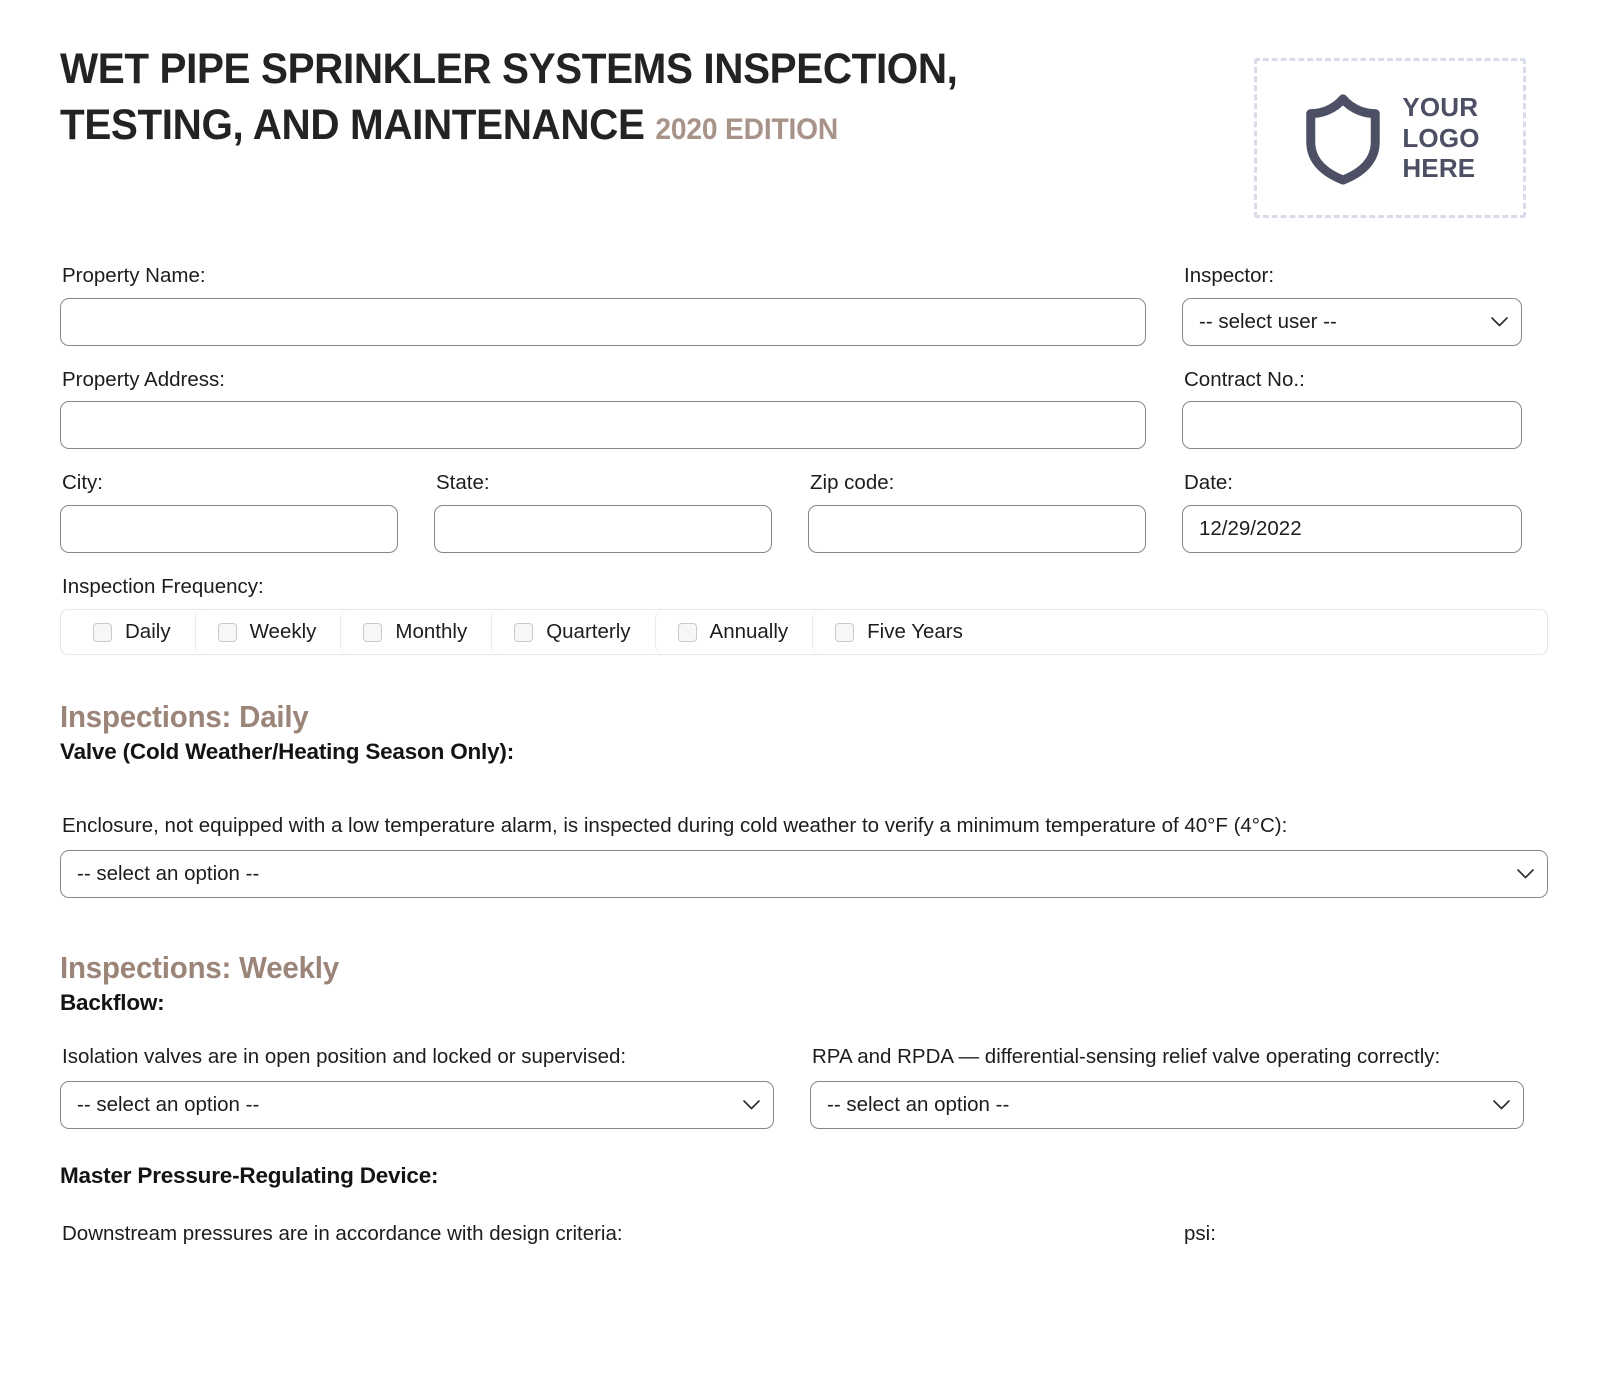 This screenshot has height=1384, width=1608. What do you see at coordinates (852, 483) in the screenshot?
I see `zip-code-label: Zip code:` at bounding box center [852, 483].